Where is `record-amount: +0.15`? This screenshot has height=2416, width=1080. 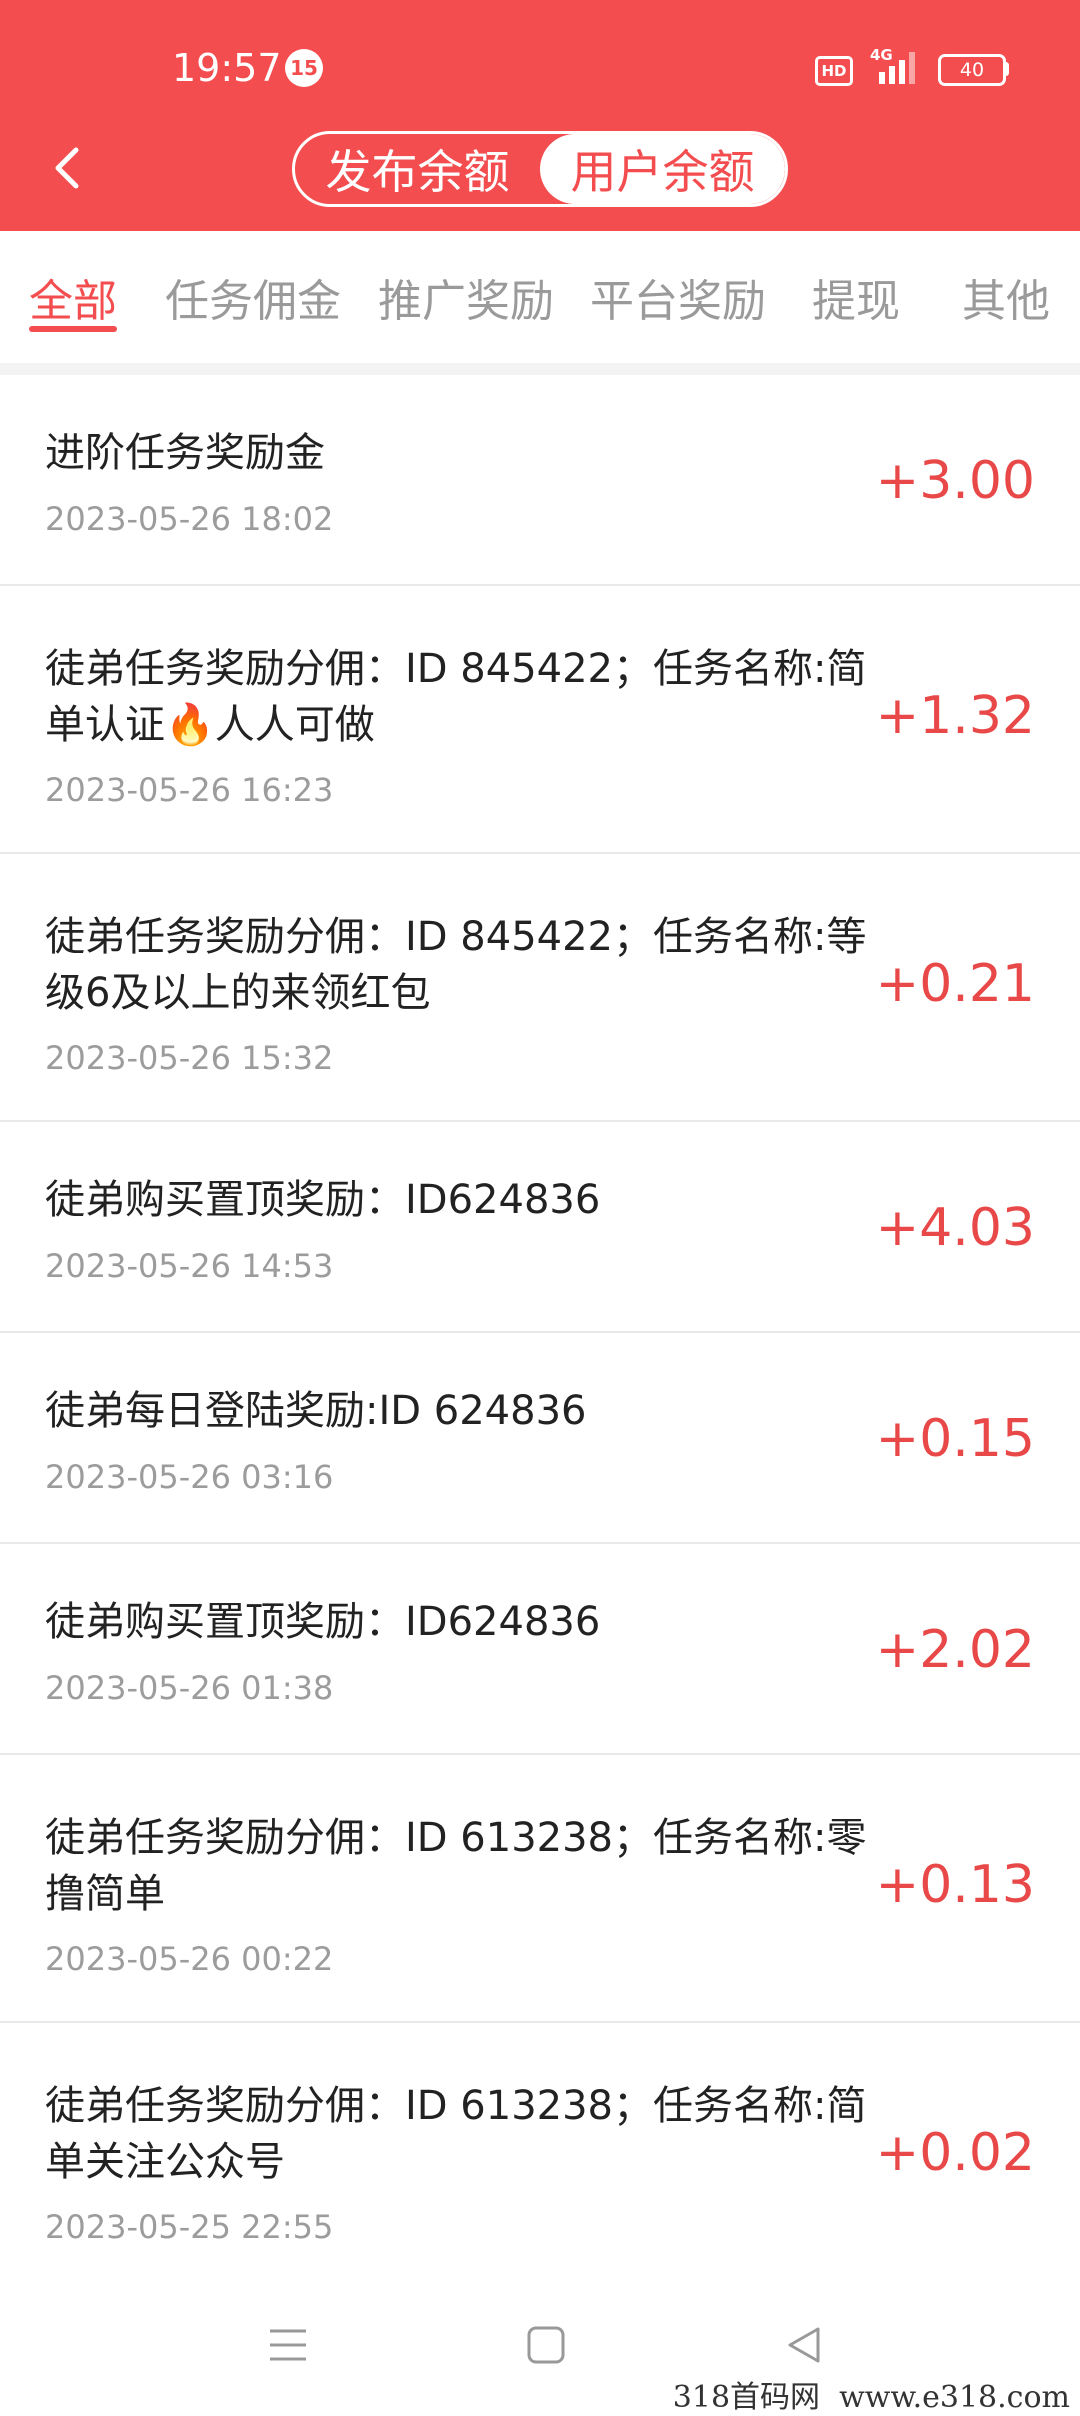
record-amount: +0.15 is located at coordinates (955, 1439).